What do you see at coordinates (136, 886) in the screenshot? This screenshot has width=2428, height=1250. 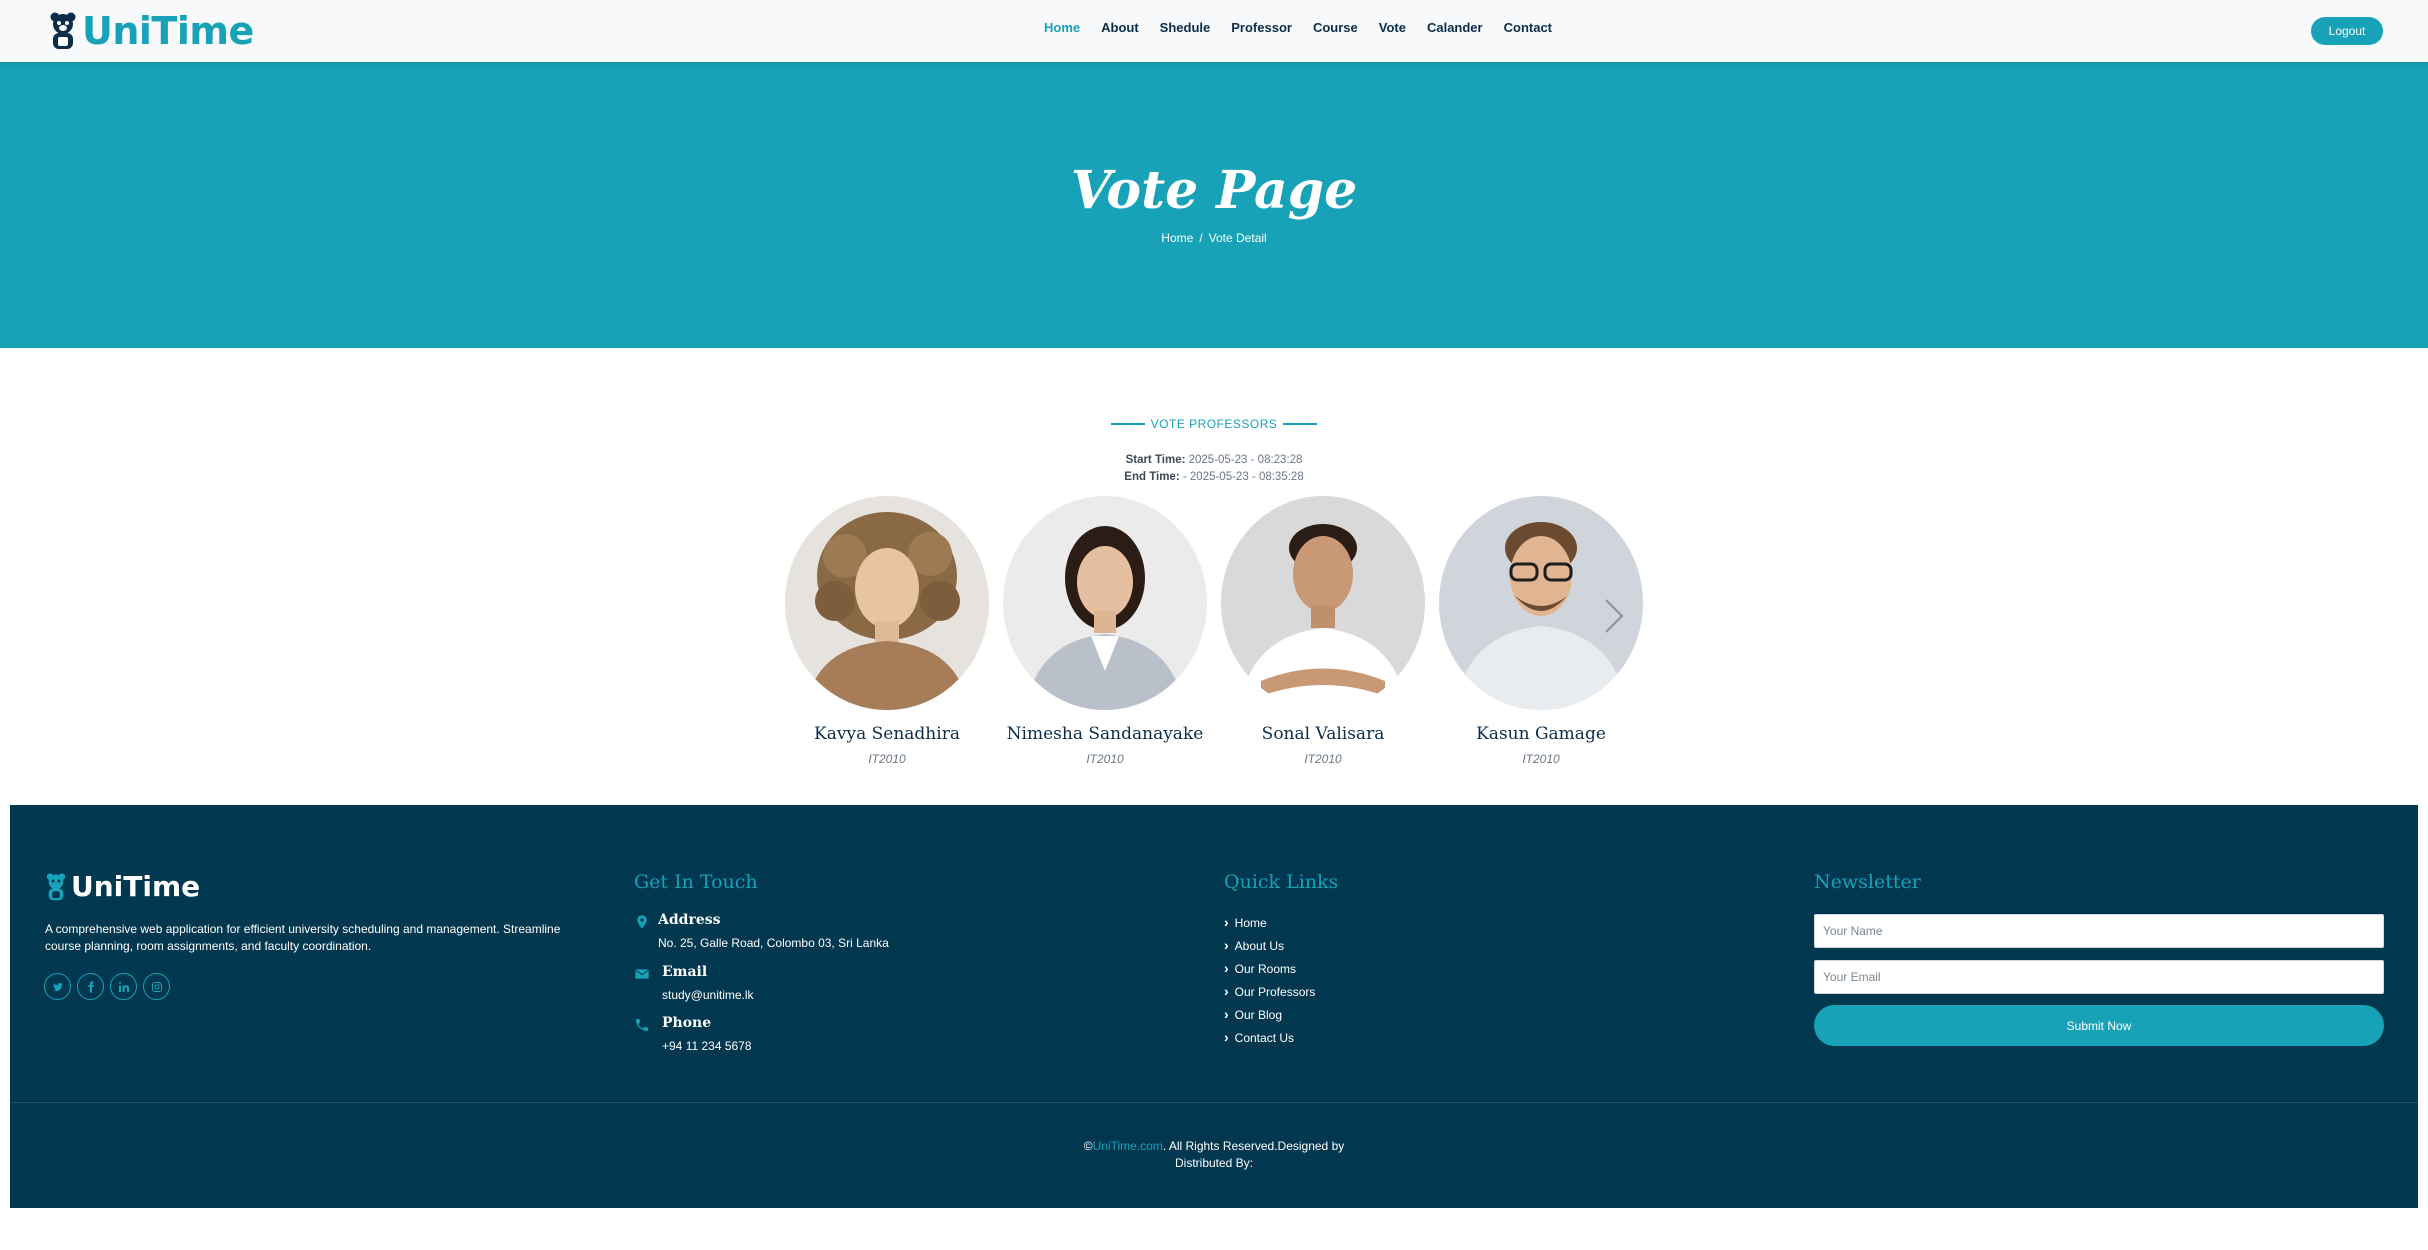 I see `footer-brand-name: UniTime` at bounding box center [136, 886].